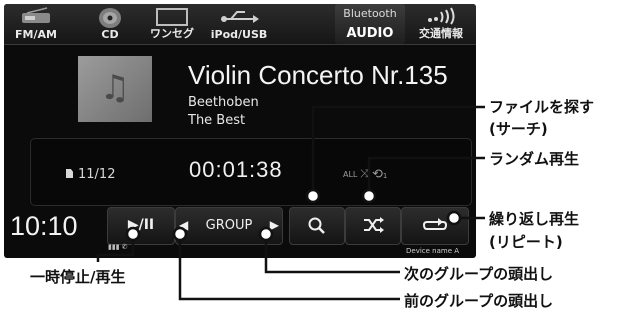  Describe the element at coordinates (542, 107) in the screenshot. I see `callout-search: ファイルを探す` at that location.